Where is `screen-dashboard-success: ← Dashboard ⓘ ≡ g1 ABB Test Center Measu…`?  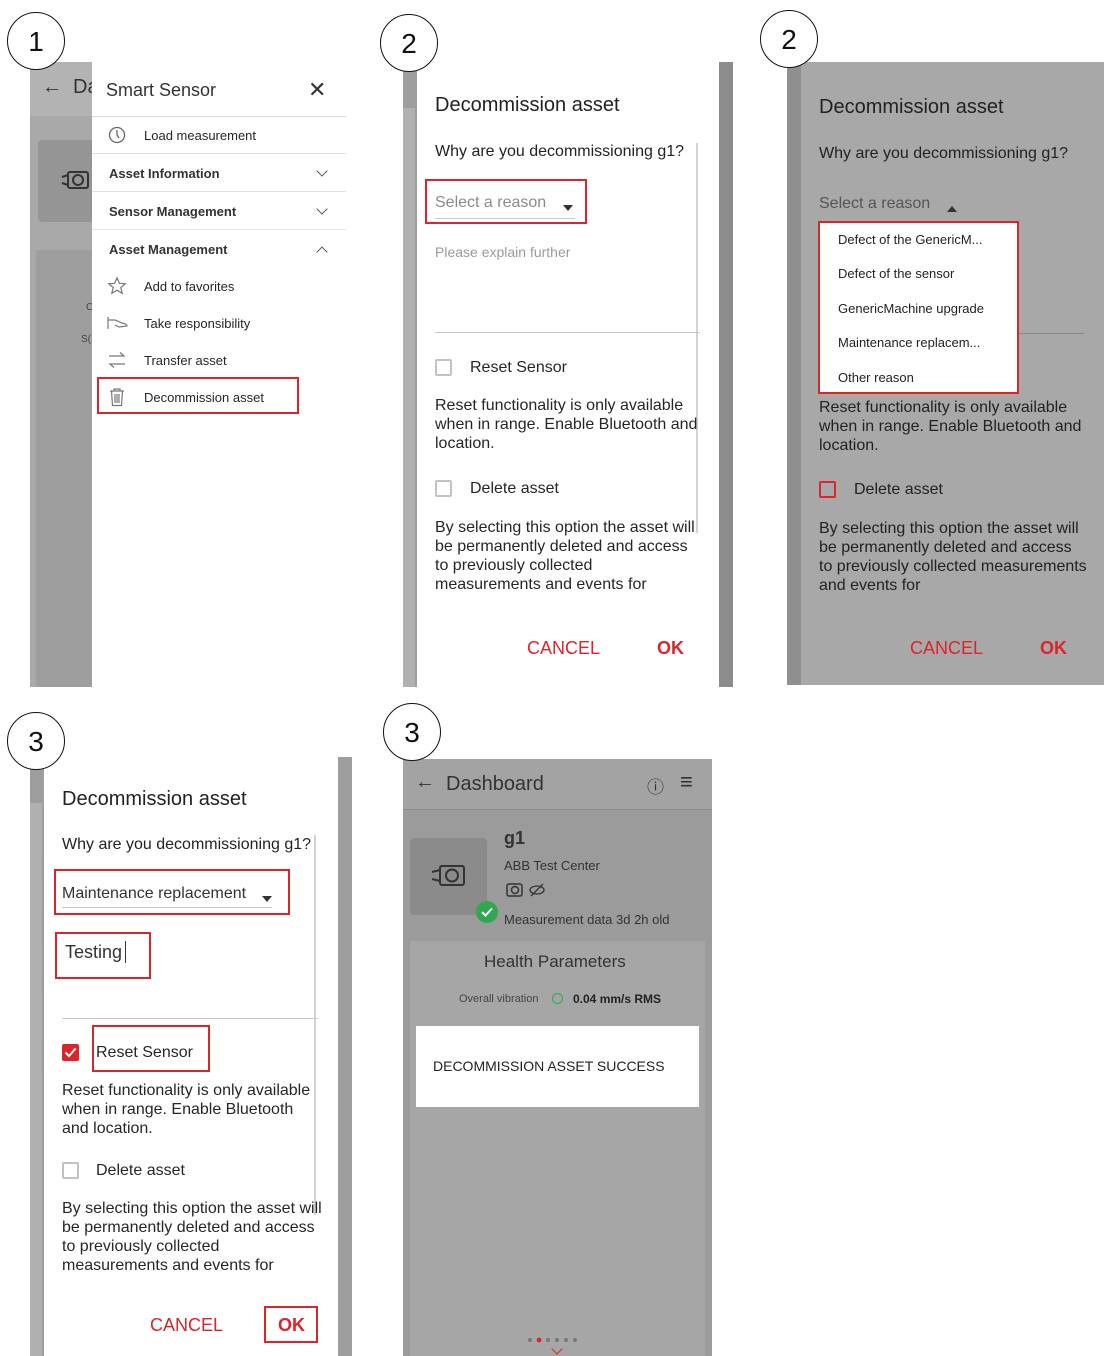
screen-dashboard-success: ← Dashboard ⓘ ≡ g1 ABB Test Center Measu… is located at coordinates (557, 1057).